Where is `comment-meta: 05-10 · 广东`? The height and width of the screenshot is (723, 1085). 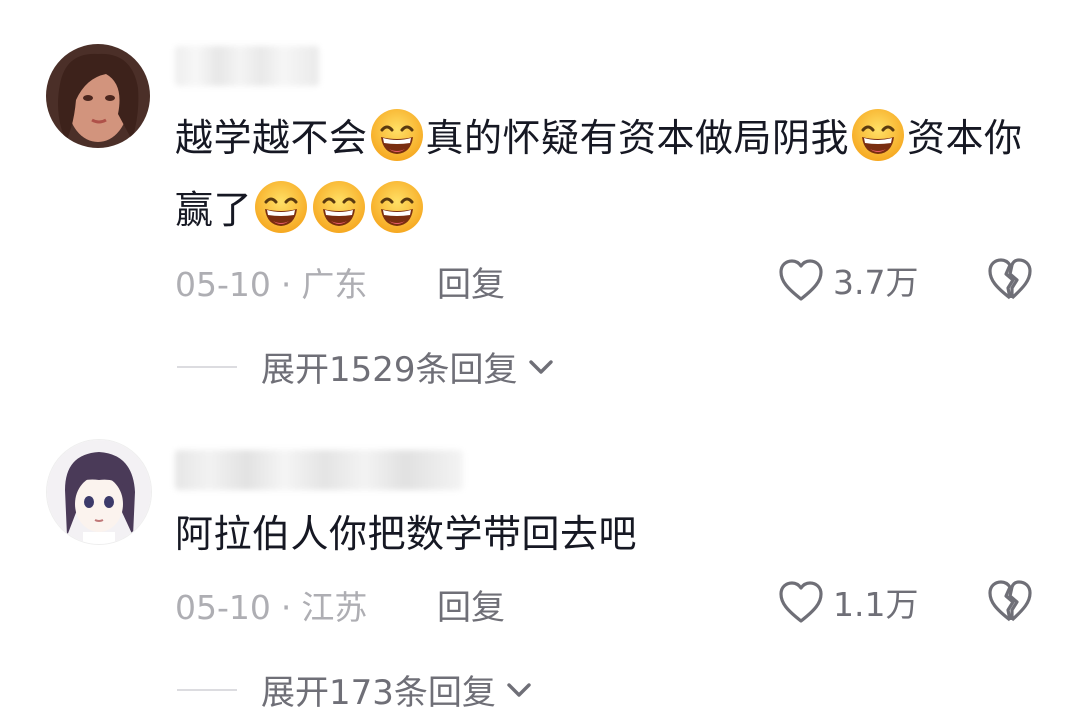
comment-meta: 05-10 · 广东 is located at coordinates (271, 282).